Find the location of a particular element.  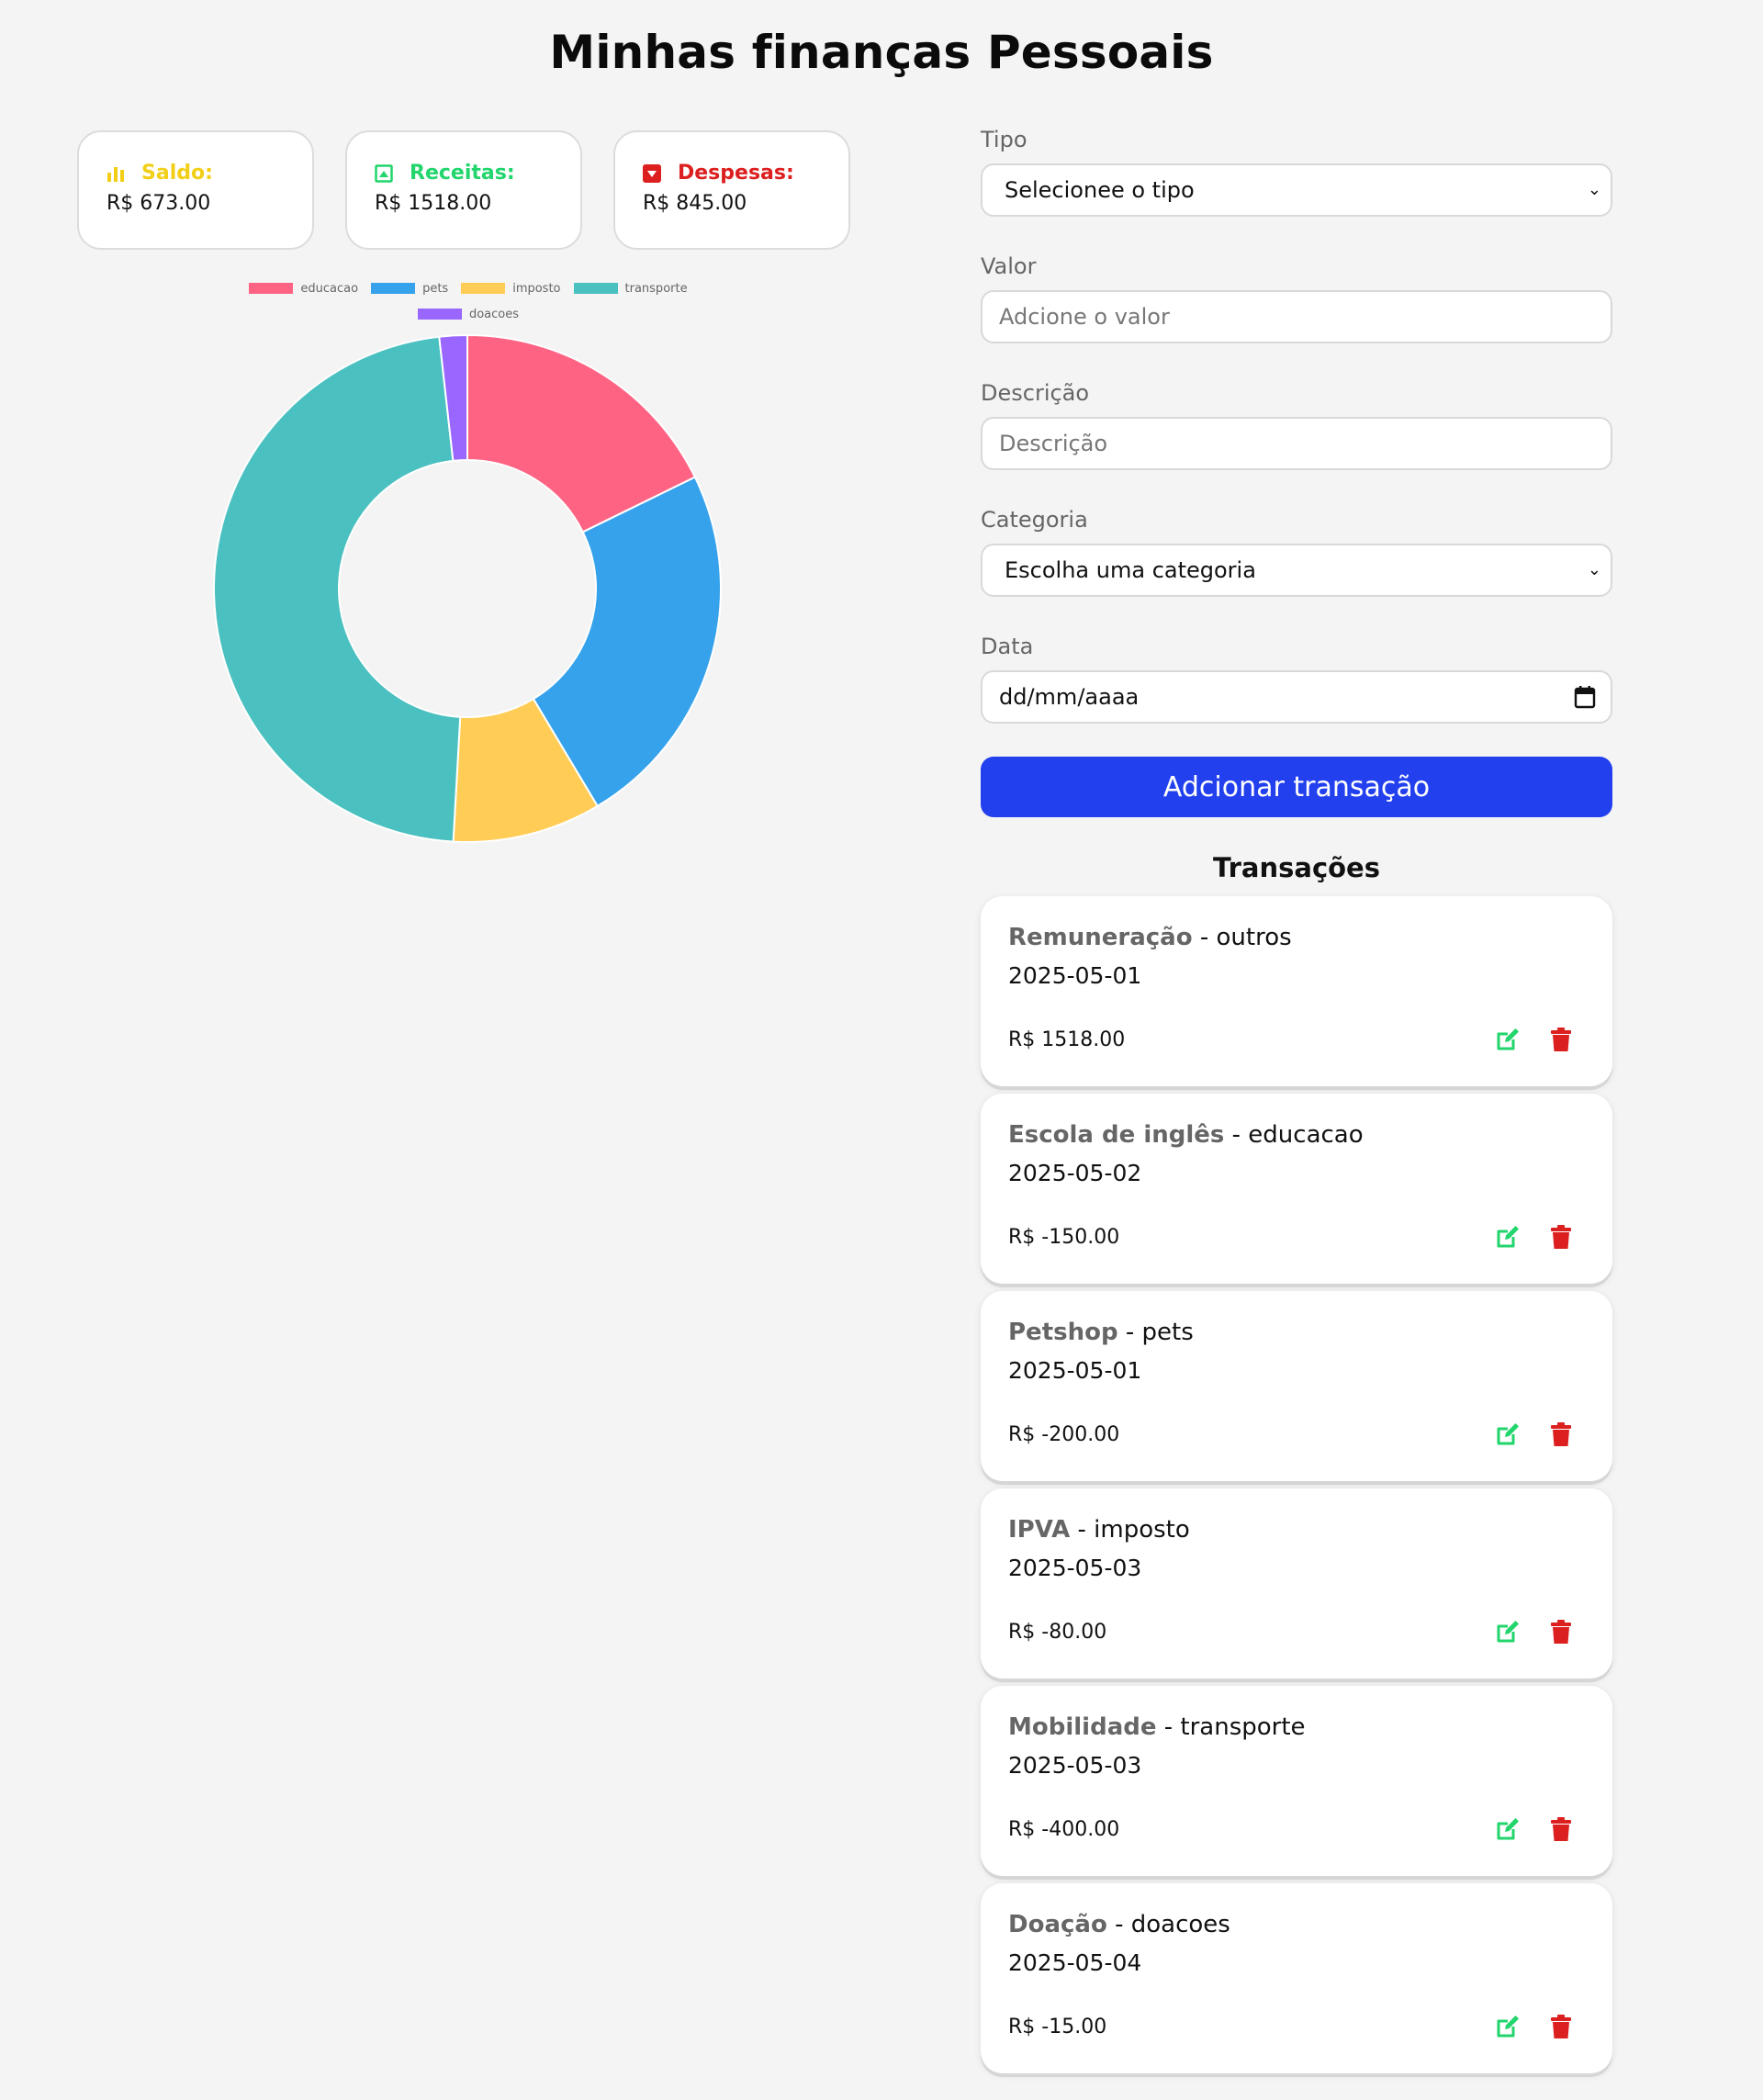

transaction-card: IPVA - imposto 2025-05-03 R$ -80.00 is located at coordinates (1296, 1583).